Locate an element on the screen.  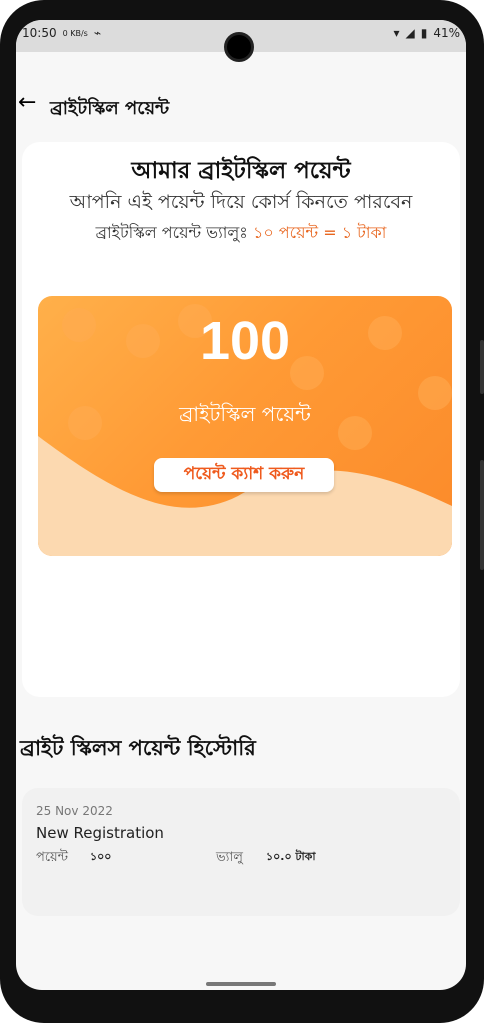
battery-icon: ▮ is located at coordinates (424, 33).